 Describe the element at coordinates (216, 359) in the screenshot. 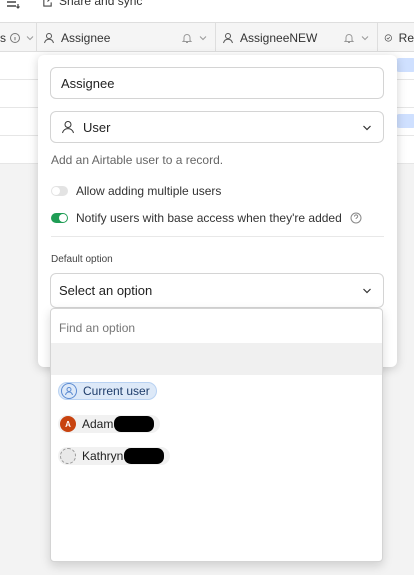

I see `empty-option-row` at that location.